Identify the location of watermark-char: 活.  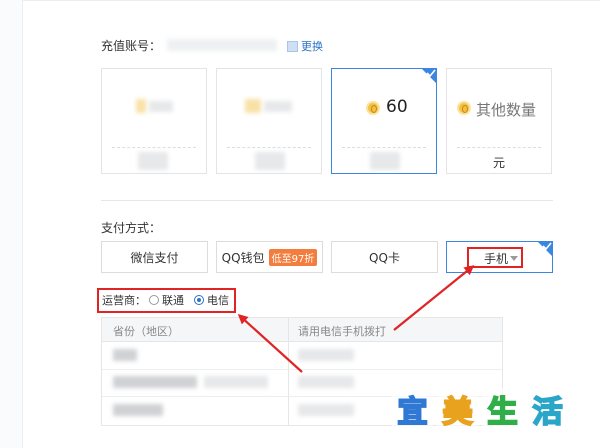
(547, 409).